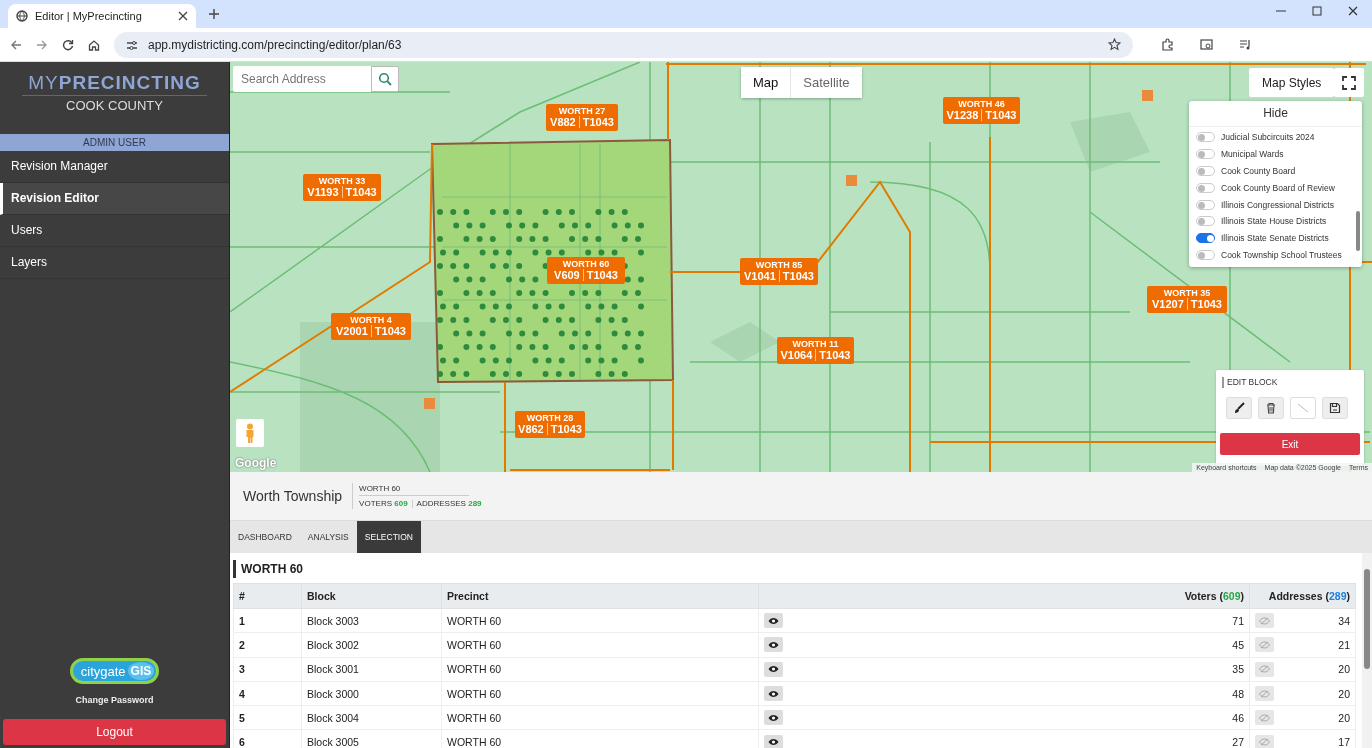 This screenshot has height=748, width=1372. What do you see at coordinates (114, 105) in the screenshot?
I see `county-name: COOK COUNTY` at bounding box center [114, 105].